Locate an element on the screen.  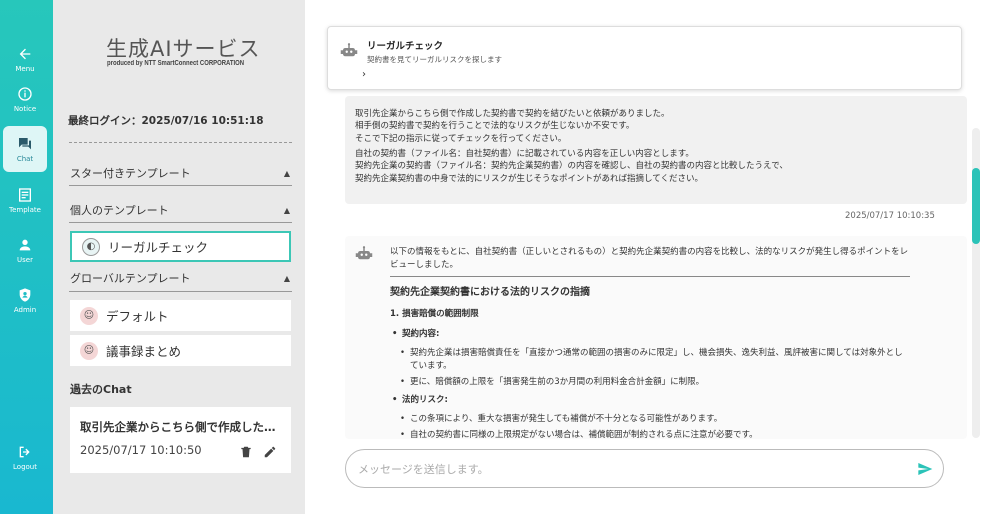
chat-button: Chat is located at coordinates (25, 149).